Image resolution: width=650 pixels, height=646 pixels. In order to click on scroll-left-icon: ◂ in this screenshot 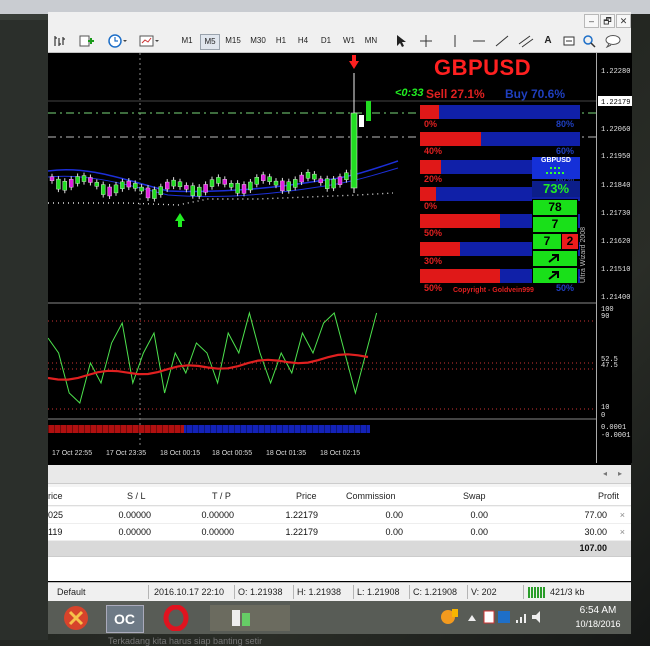, I will do `click(605, 473)`.